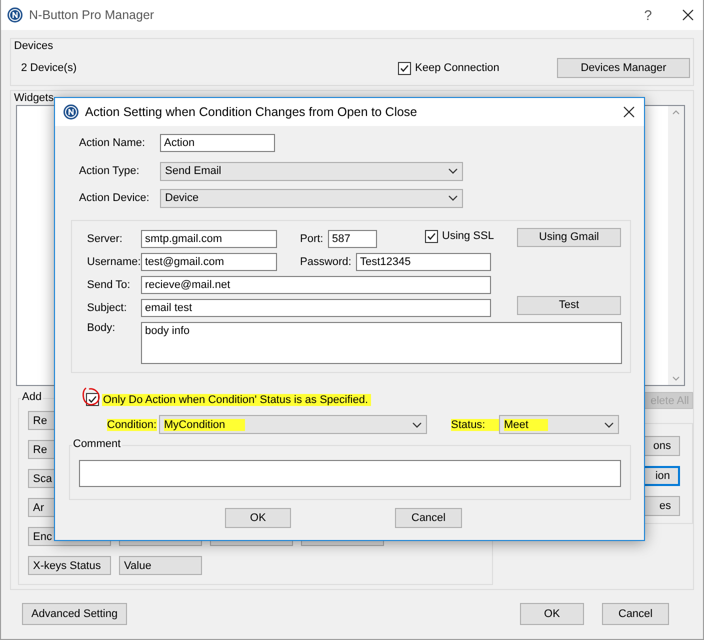 Image resolution: width=704 pixels, height=640 pixels. Describe the element at coordinates (107, 308) in the screenshot. I see `field-label: Subject:` at that location.